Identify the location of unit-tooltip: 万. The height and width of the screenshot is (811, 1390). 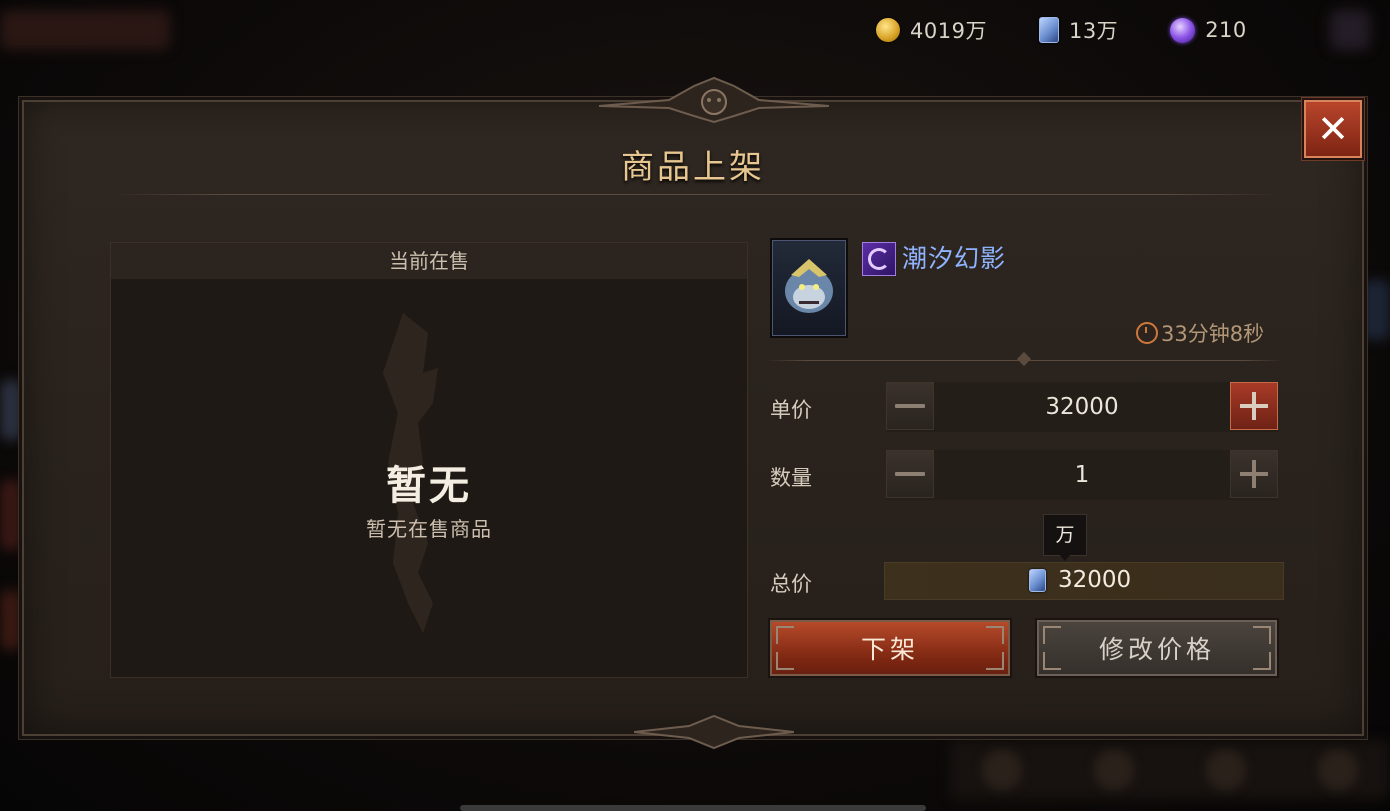
(1065, 537).